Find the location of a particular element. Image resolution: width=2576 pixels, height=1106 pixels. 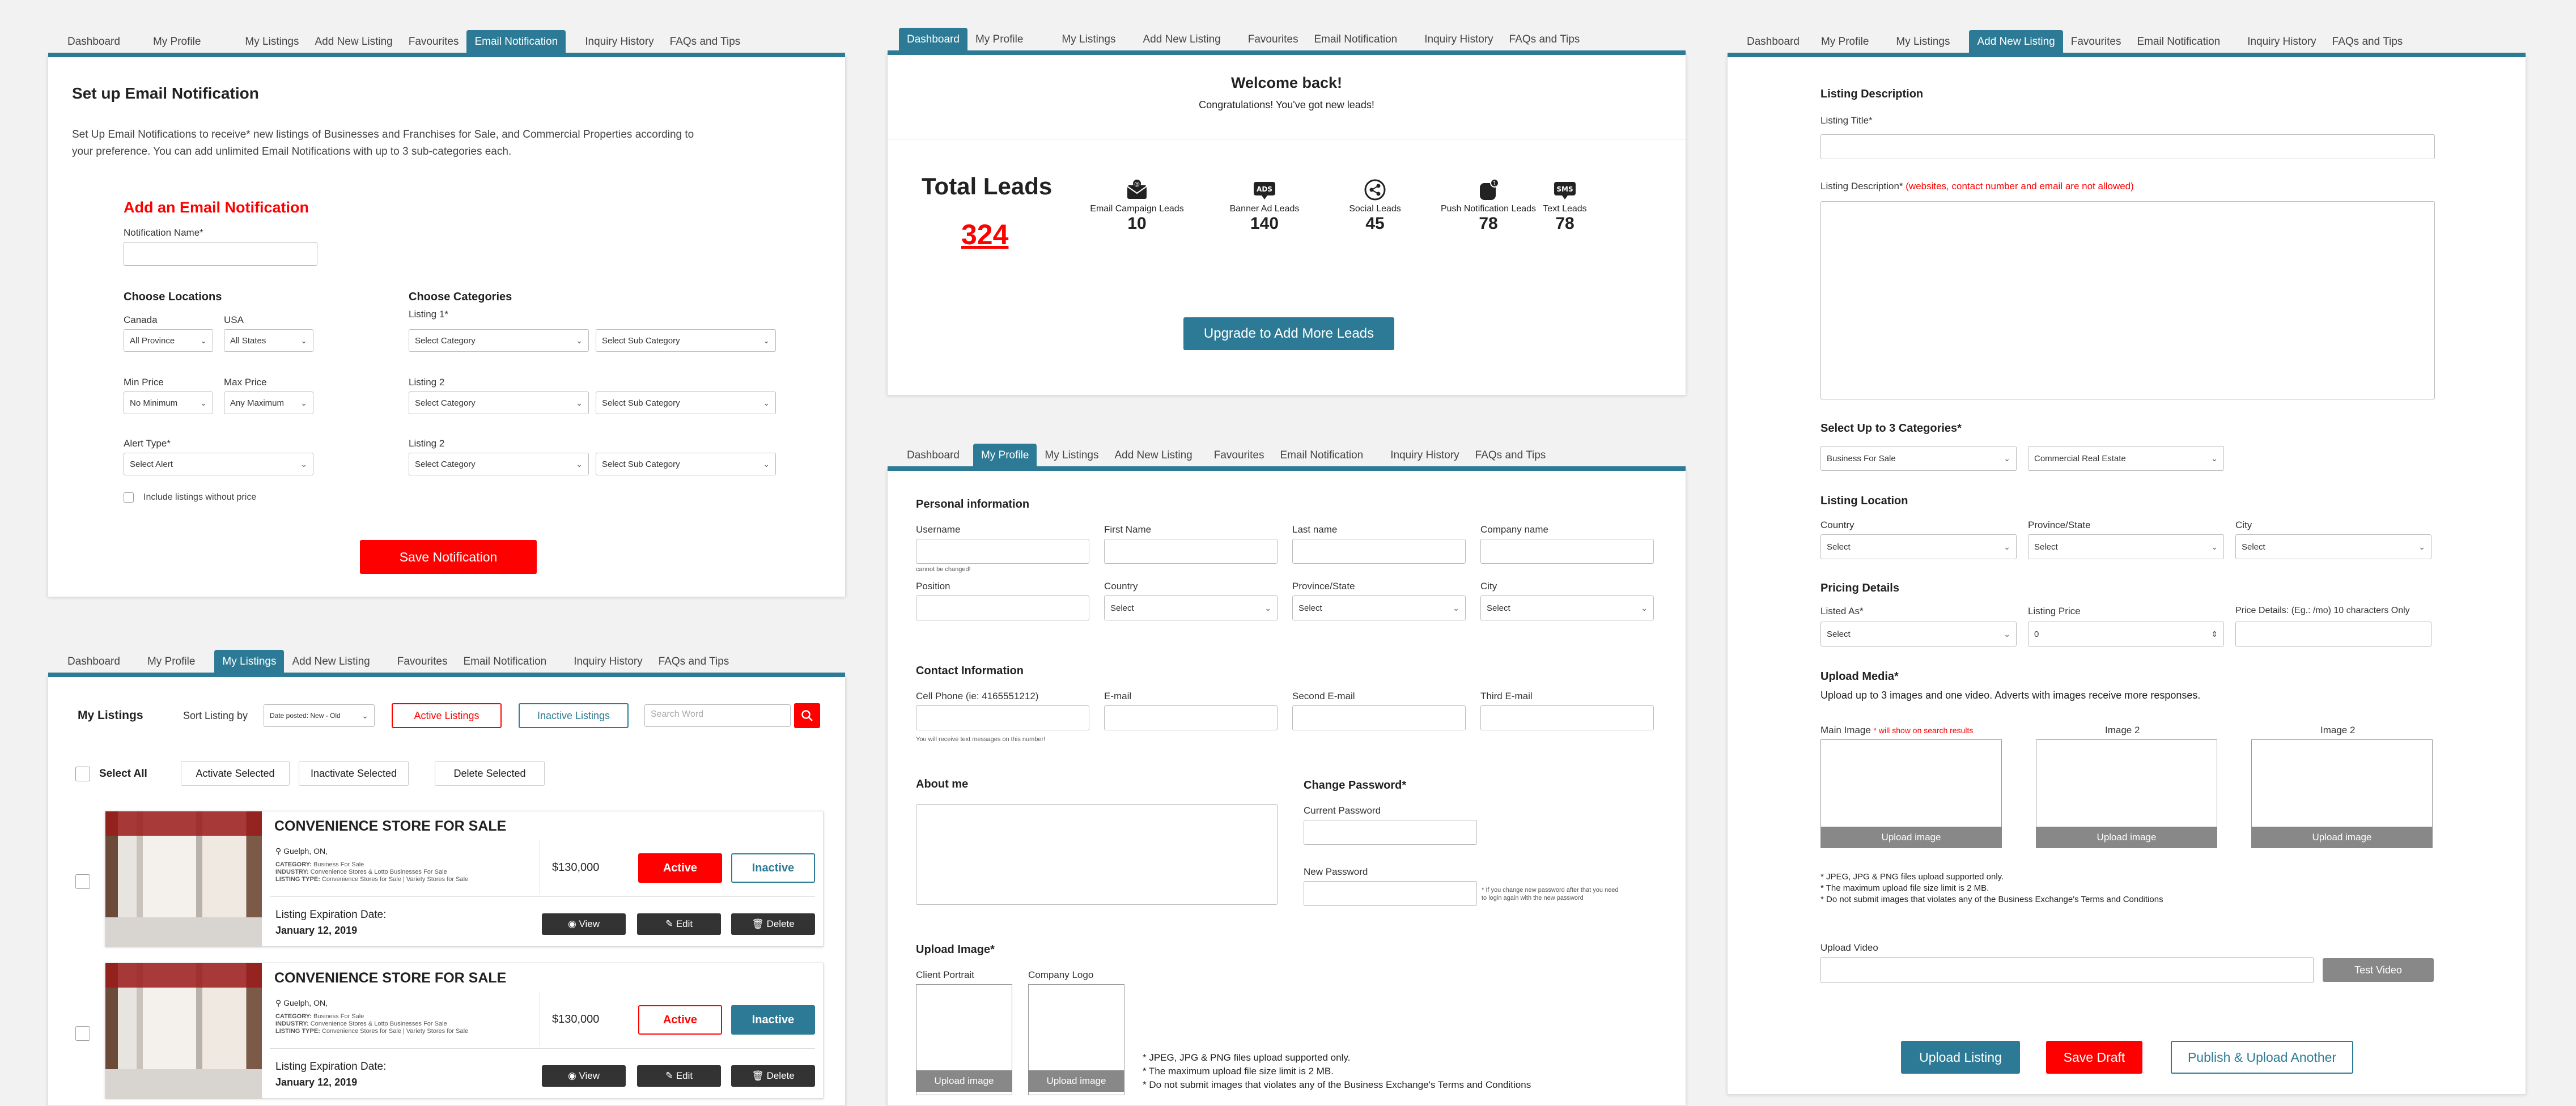

position-input is located at coordinates (1002, 607).